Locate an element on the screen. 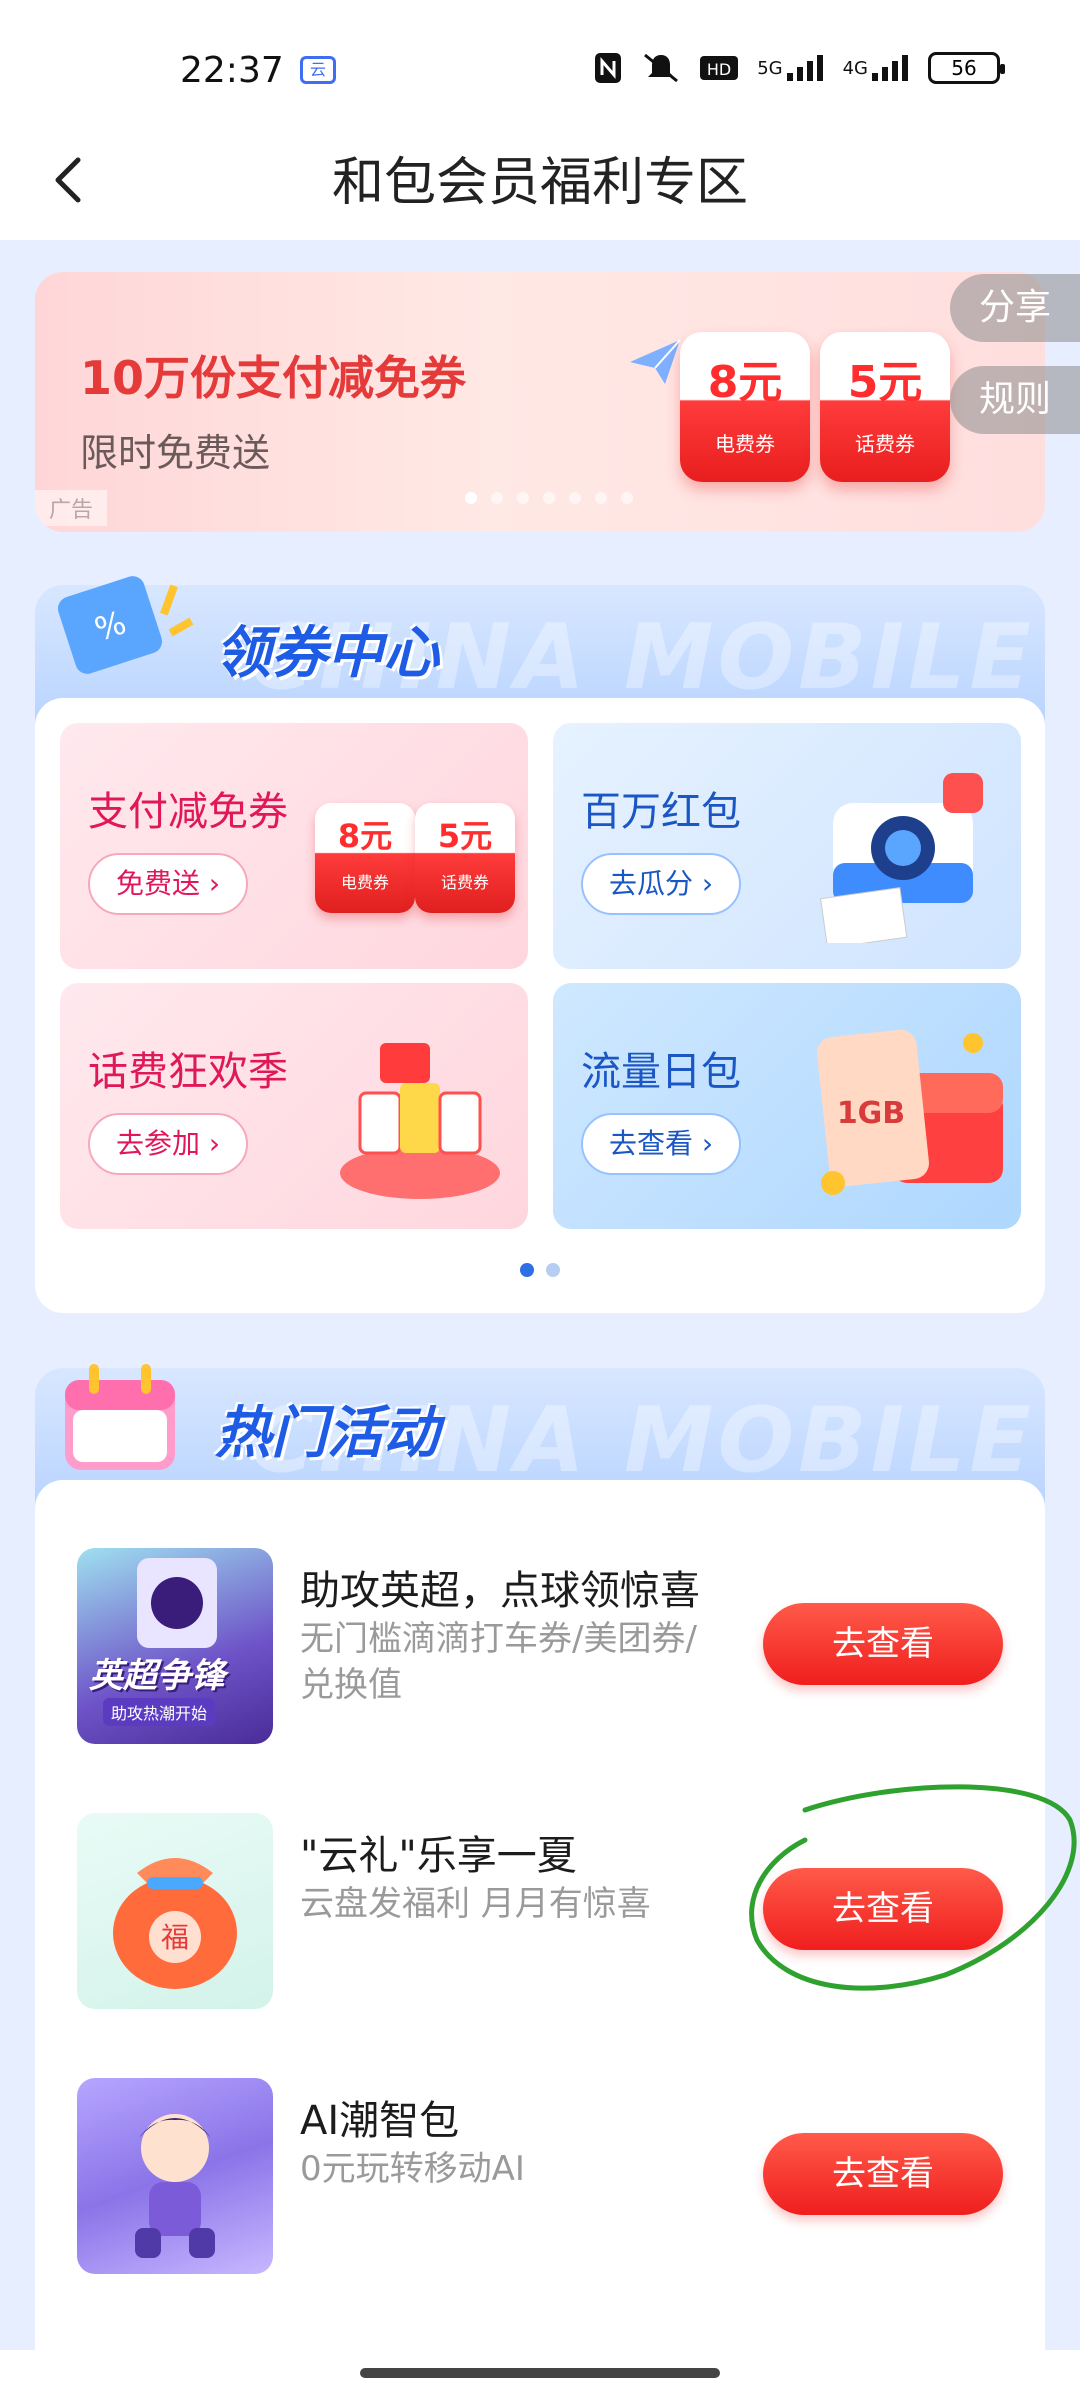 The height and width of the screenshot is (2400, 1080). card-title: 百万红包 is located at coordinates (661, 812).